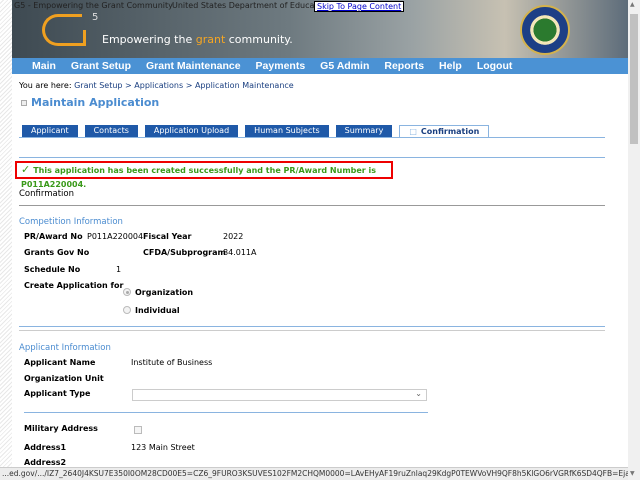 The image size is (640, 480). Describe the element at coordinates (46, 194) in the screenshot. I see `section-heading: Confirmation` at that location.